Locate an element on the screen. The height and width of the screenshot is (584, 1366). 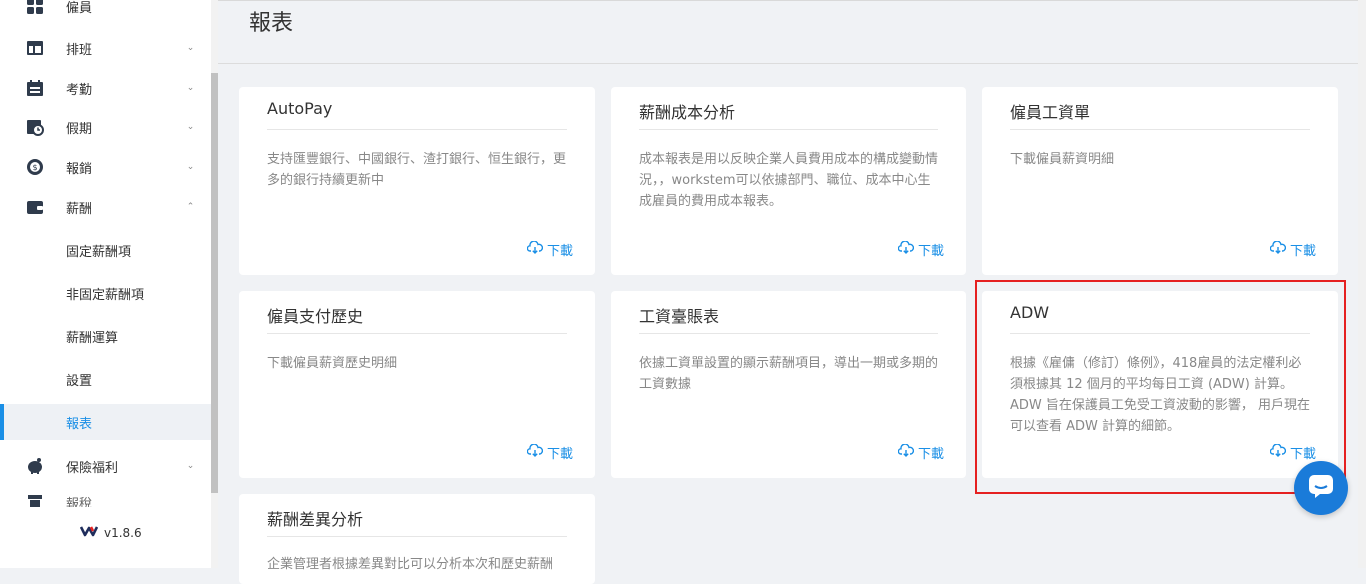
sidebar-subitem-label: 設置 is located at coordinates (79, 381).